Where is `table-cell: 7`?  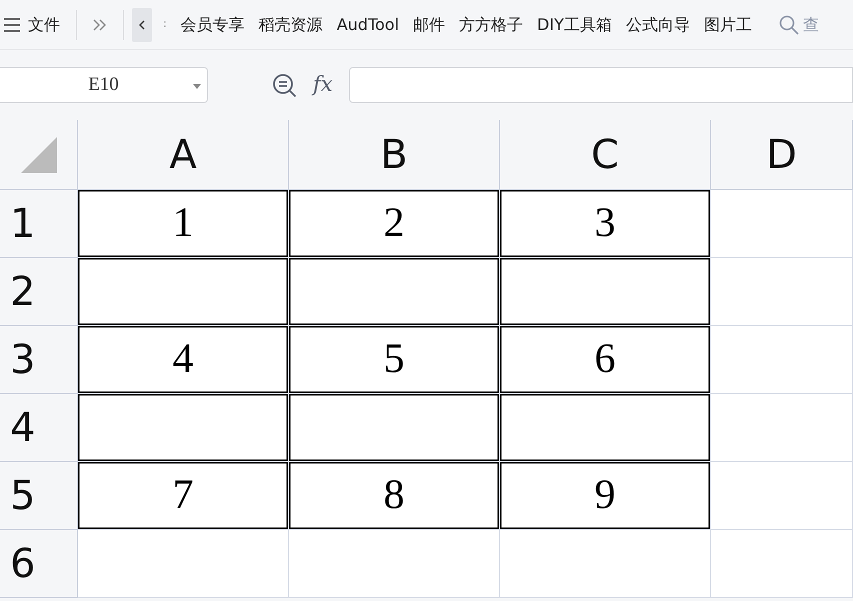
table-cell: 7 is located at coordinates (183, 496).